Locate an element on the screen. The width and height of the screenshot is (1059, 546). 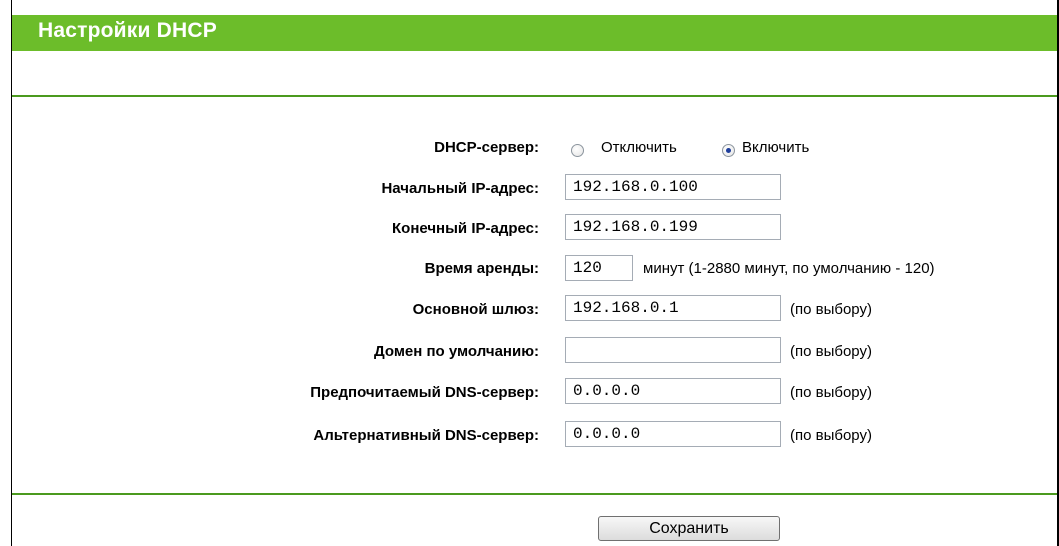
primary-dns-label: Предпочитаемый DNS-сервер: is located at coordinates (424, 392).